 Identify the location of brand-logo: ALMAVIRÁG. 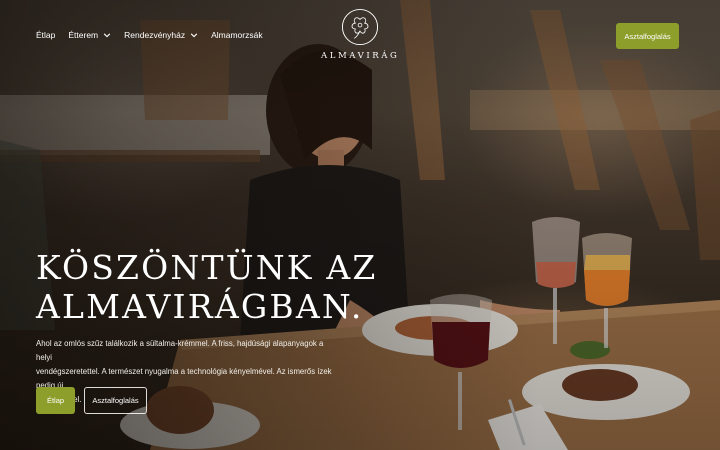
(360, 34).